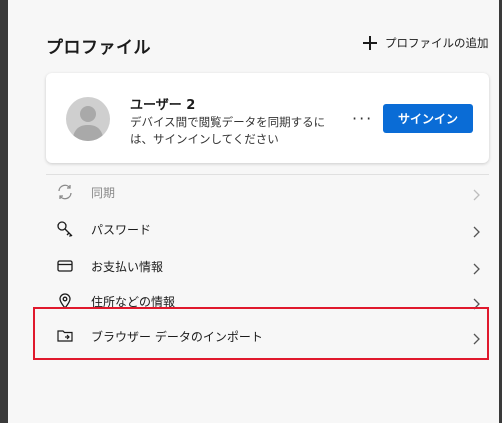  What do you see at coordinates (362, 118) in the screenshot?
I see `more-options-button: ···` at bounding box center [362, 118].